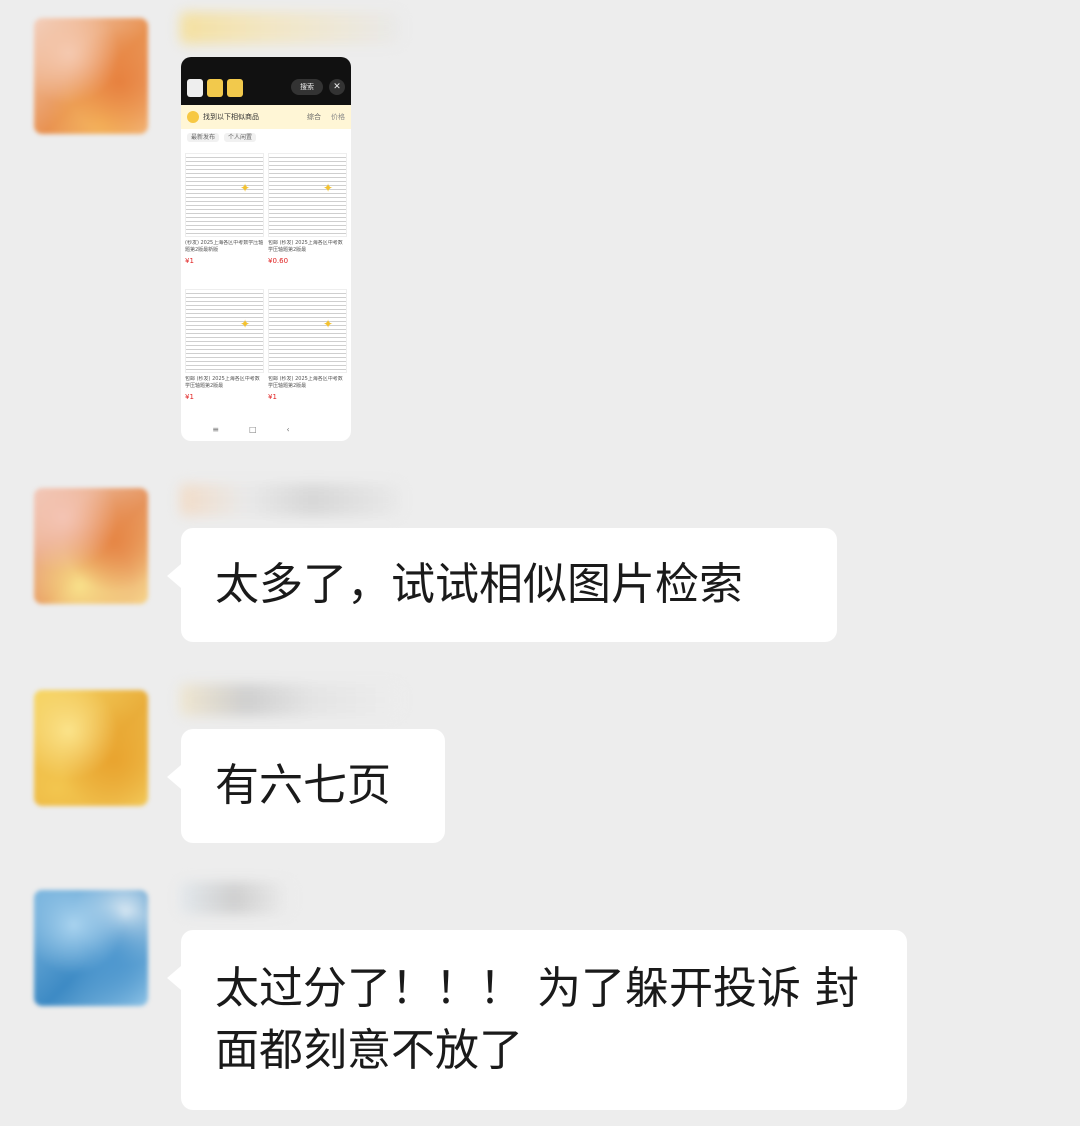 This screenshot has width=1080, height=1126. Describe the element at coordinates (239, 137) in the screenshot. I see `chip: 个人闲置` at that location.